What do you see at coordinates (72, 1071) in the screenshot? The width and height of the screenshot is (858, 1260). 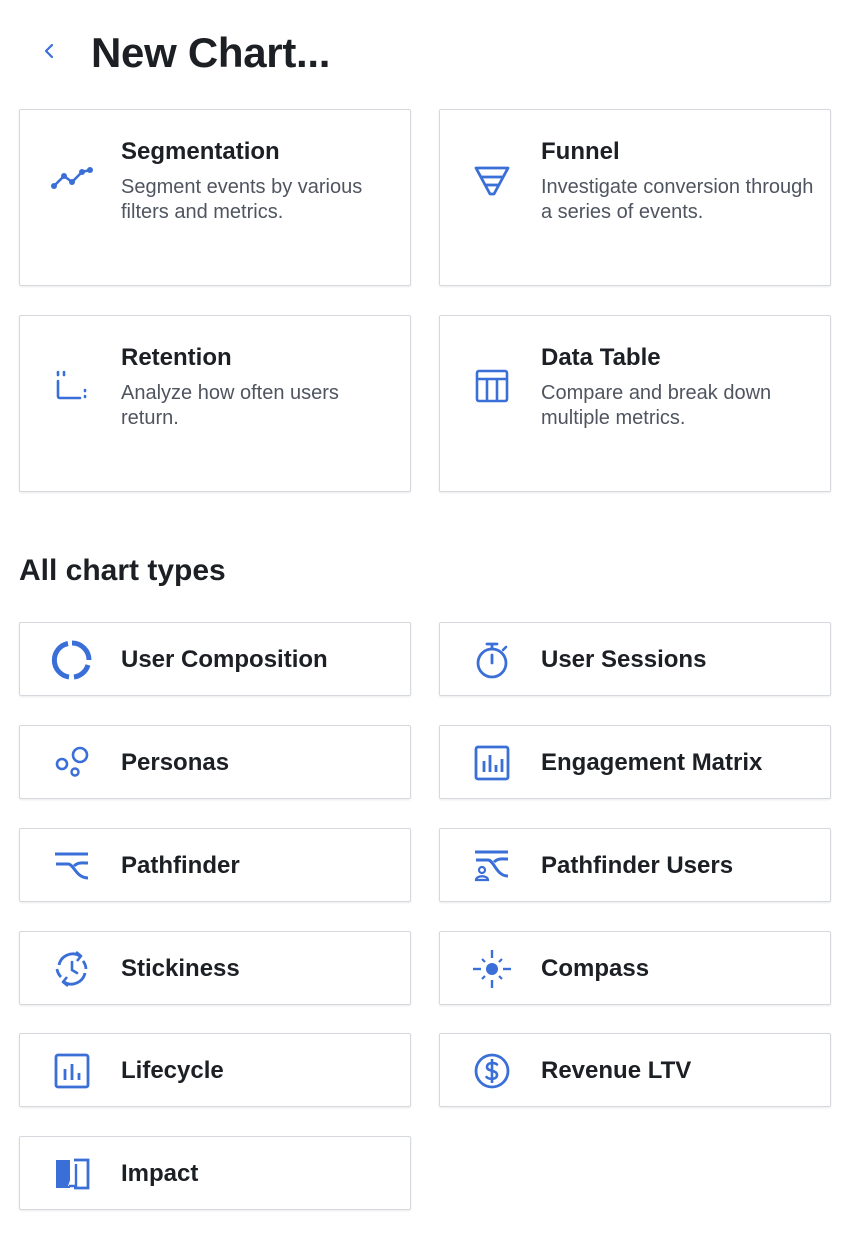 I see `lifecycle-icon` at bounding box center [72, 1071].